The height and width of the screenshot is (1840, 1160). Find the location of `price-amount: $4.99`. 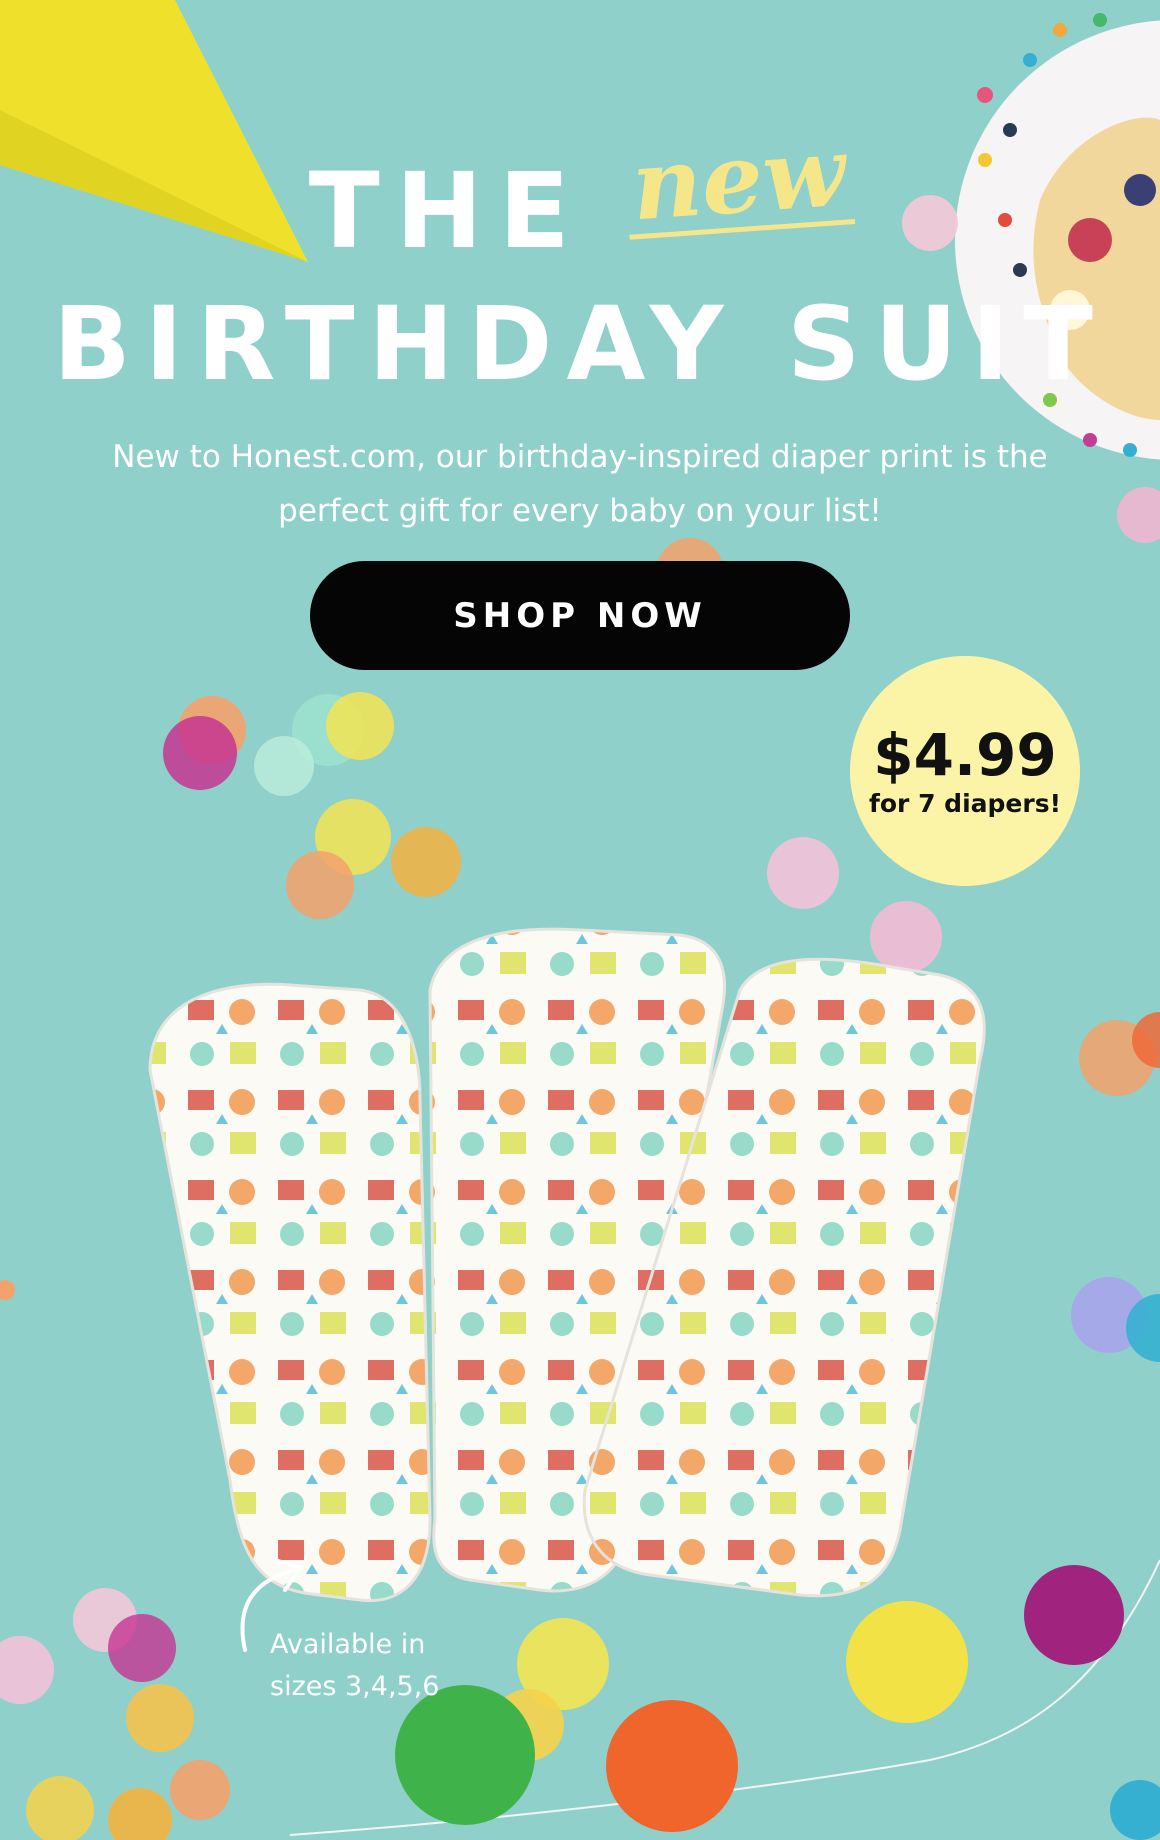

price-amount: $4.99 is located at coordinates (965, 755).